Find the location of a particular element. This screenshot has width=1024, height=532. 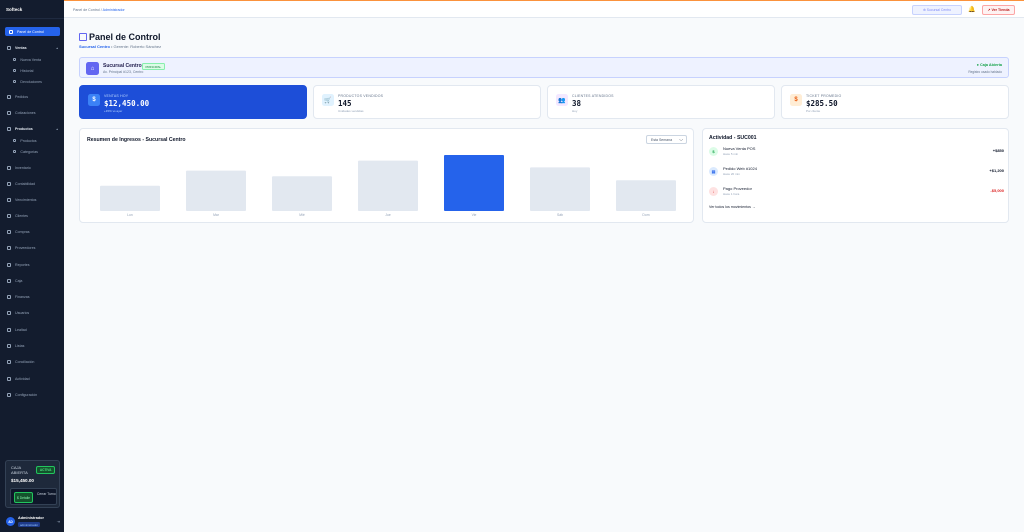

activity-name: Pago Proveedor is located at coordinates (737, 188).